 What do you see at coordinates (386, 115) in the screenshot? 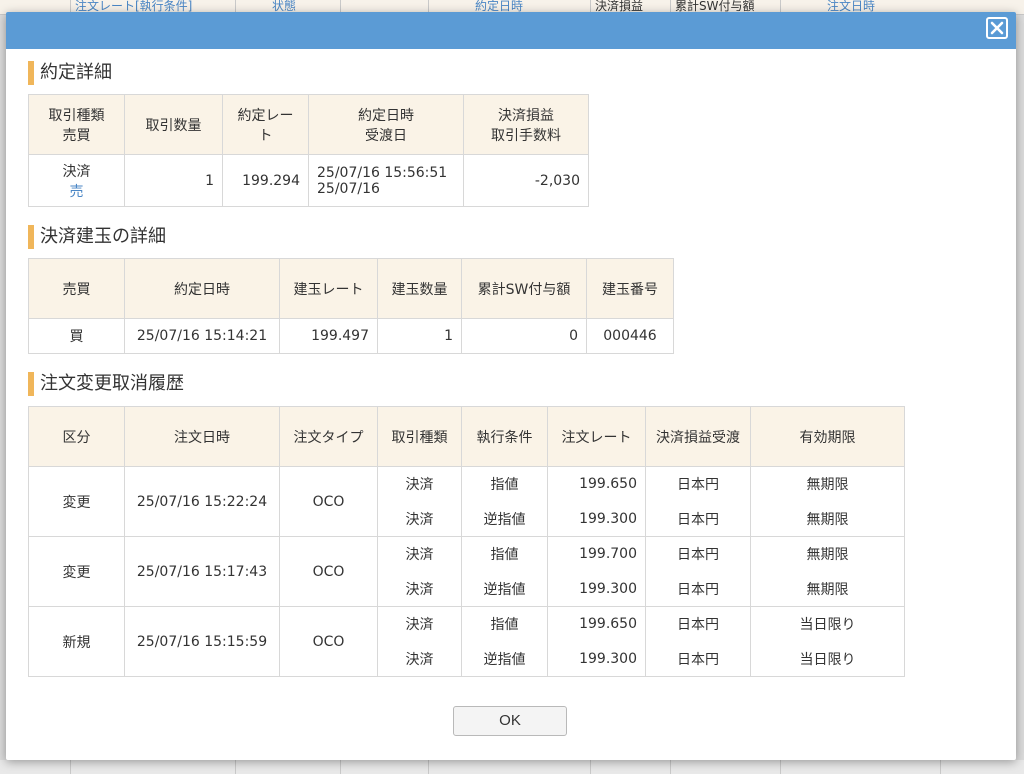
I see `header-label: 約定日時` at bounding box center [386, 115].